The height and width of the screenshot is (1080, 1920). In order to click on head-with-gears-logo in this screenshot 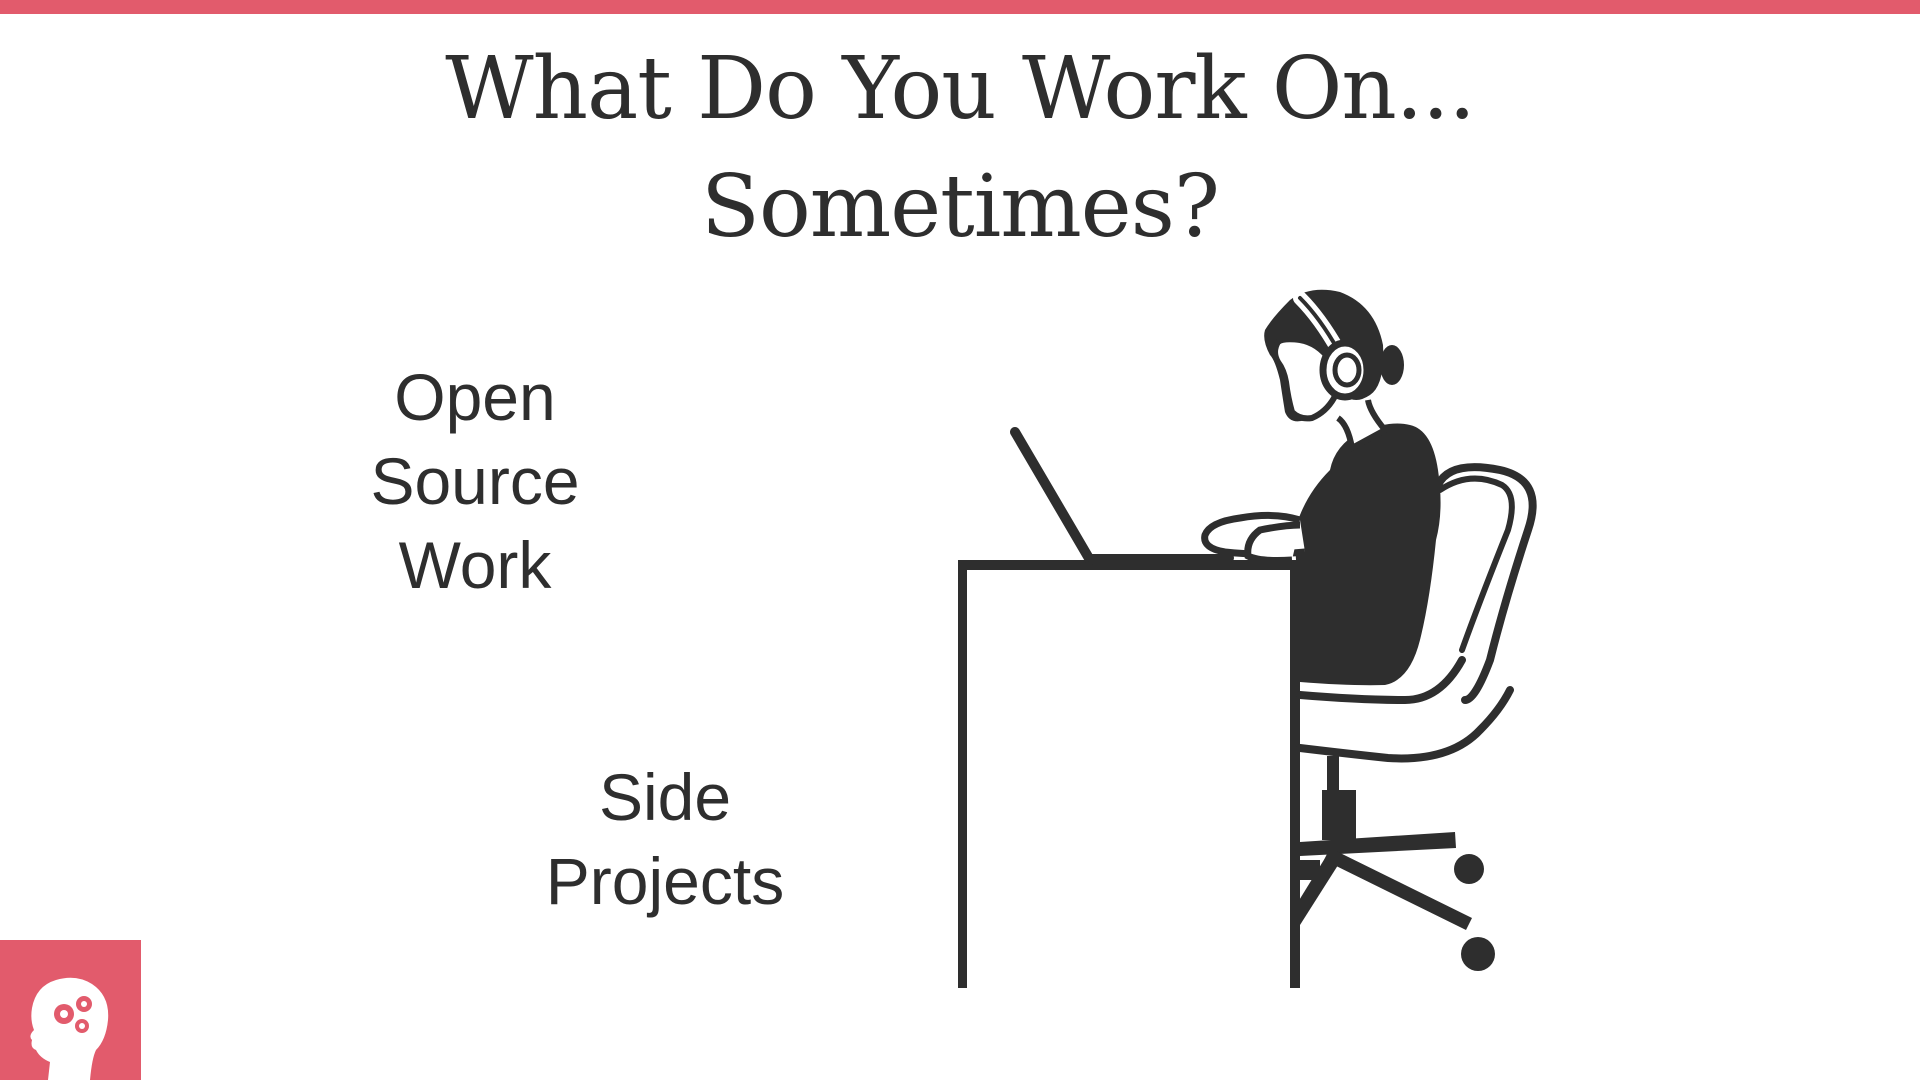, I will do `click(70, 1010)`.